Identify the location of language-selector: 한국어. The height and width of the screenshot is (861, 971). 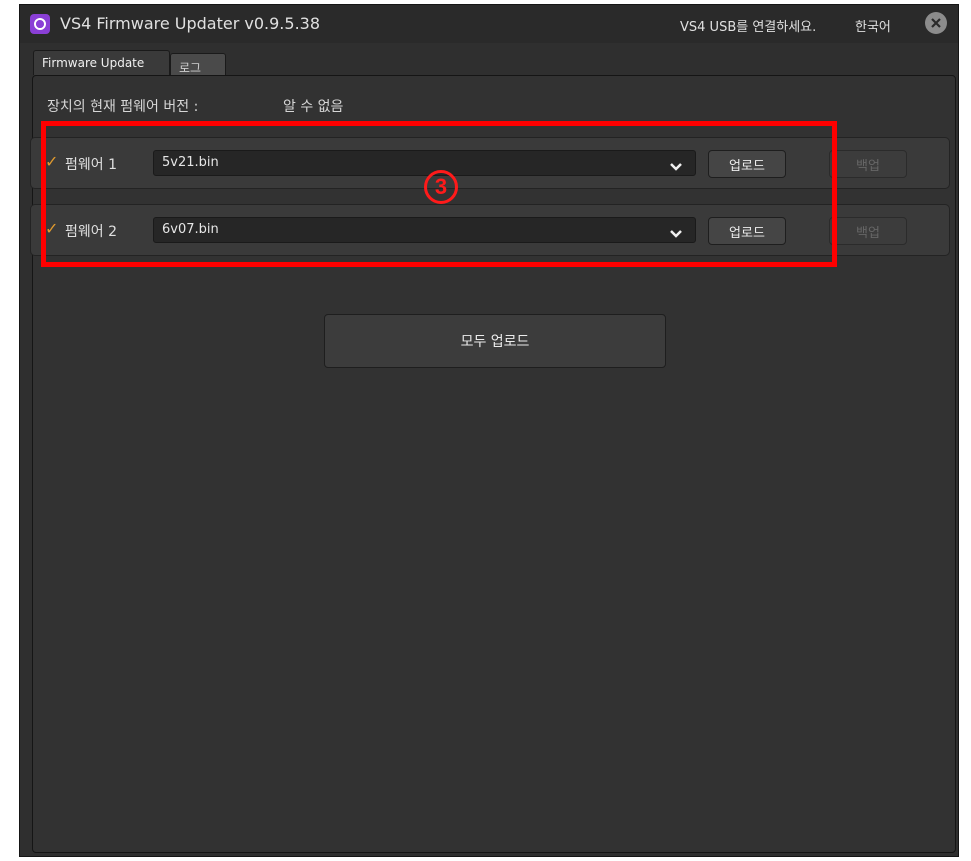
(873, 25).